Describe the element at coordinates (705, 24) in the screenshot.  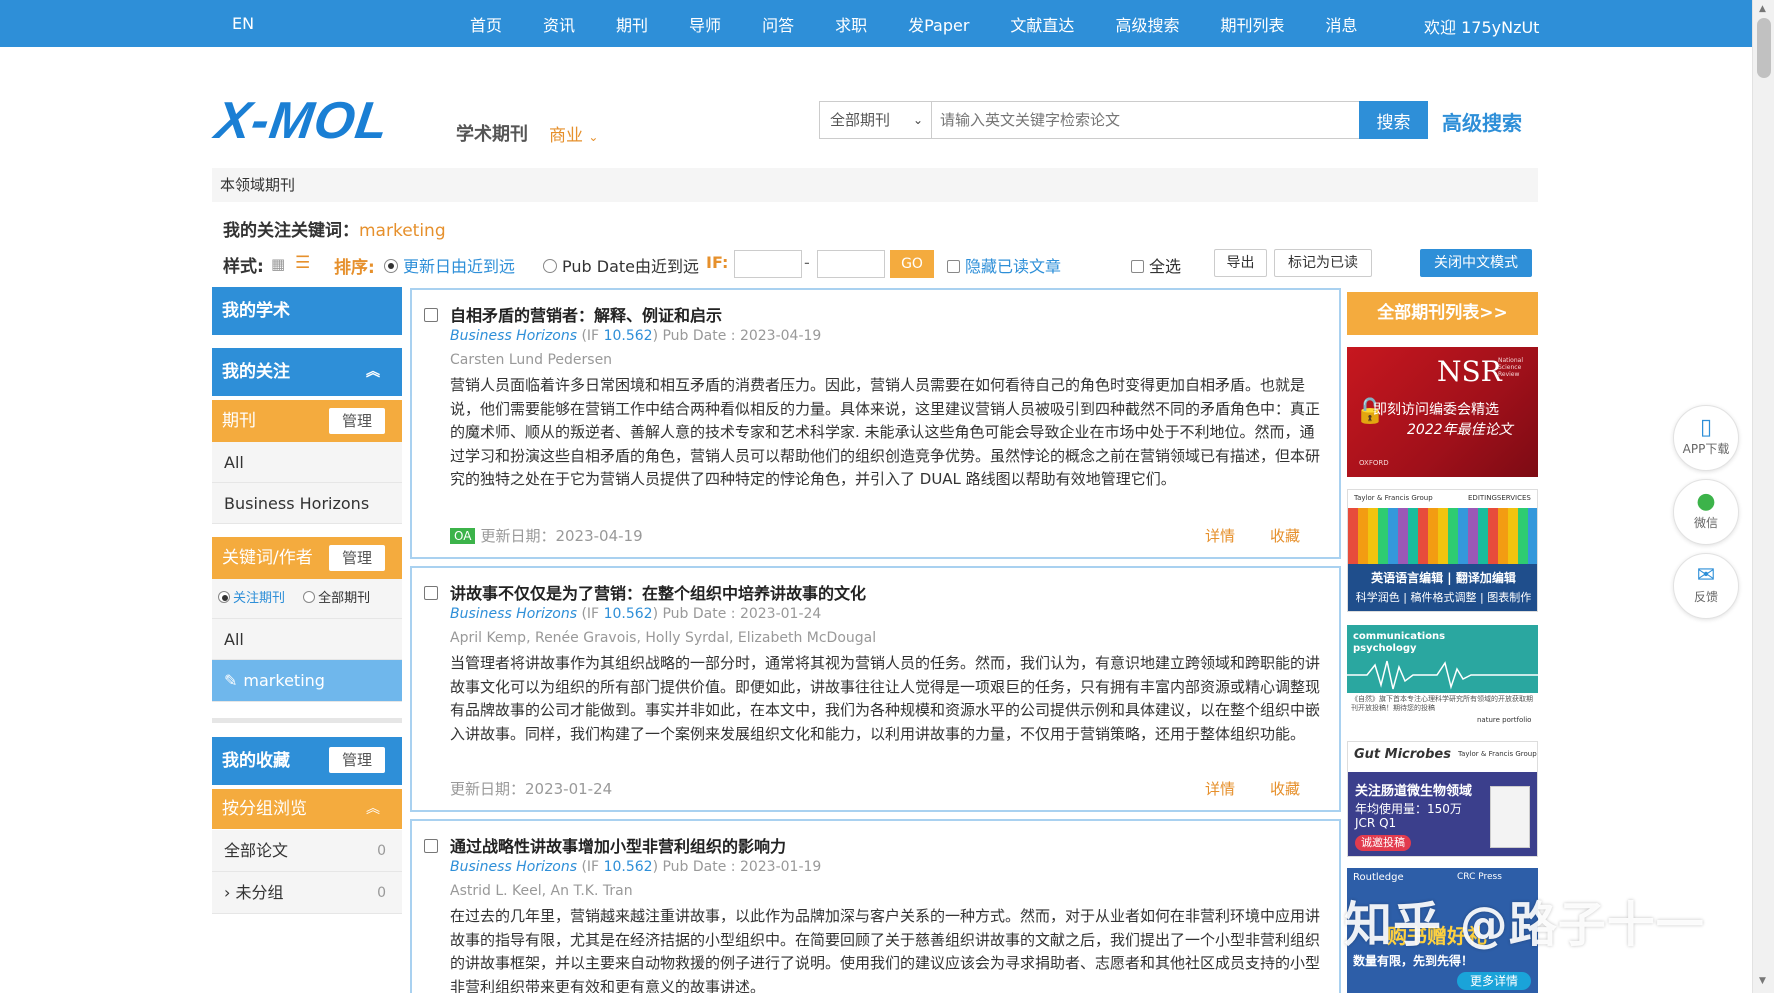
I see `nav-item-mentors: 导师` at that location.